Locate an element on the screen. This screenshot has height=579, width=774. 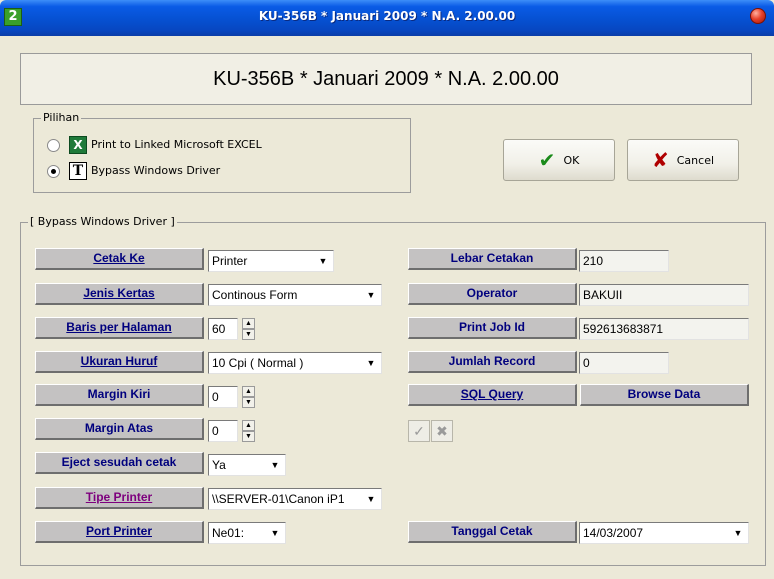
label-eject-sesudah-cetak: Eject sesudah cetak is located at coordinates (119, 463).